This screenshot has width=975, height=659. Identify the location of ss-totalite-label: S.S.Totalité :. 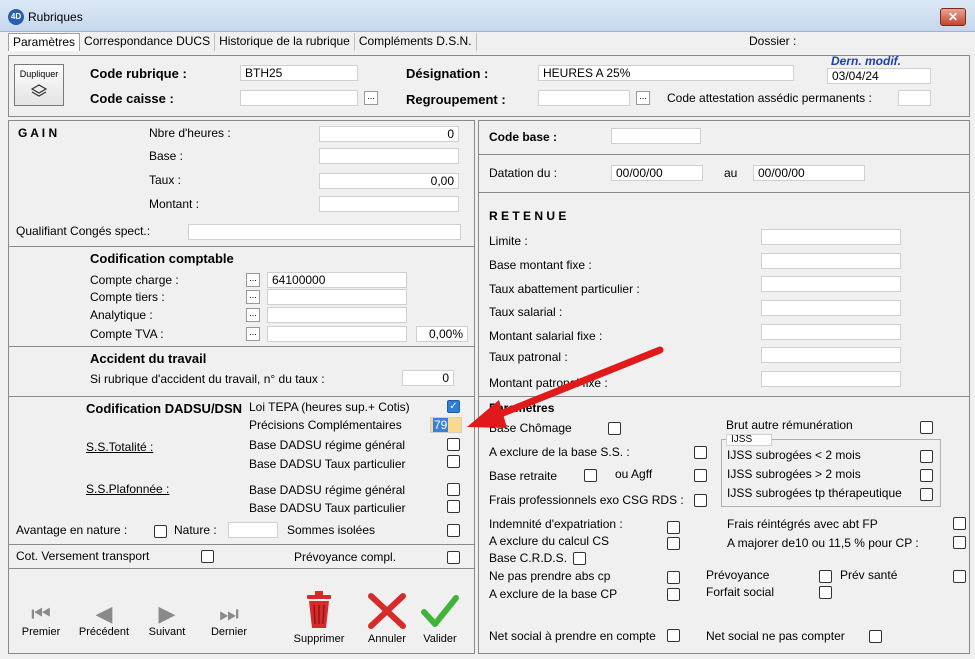
(120, 447).